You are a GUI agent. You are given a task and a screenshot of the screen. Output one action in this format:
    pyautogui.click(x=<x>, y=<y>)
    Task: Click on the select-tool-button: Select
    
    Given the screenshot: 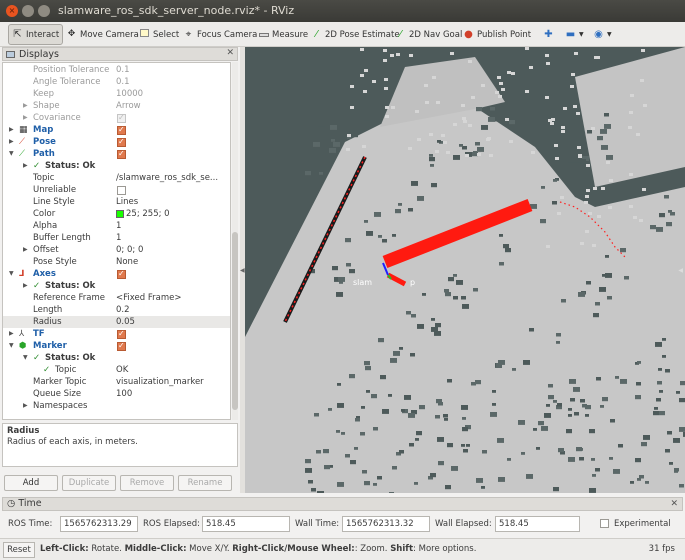 What is the action you would take?
    pyautogui.click(x=159, y=34)
    